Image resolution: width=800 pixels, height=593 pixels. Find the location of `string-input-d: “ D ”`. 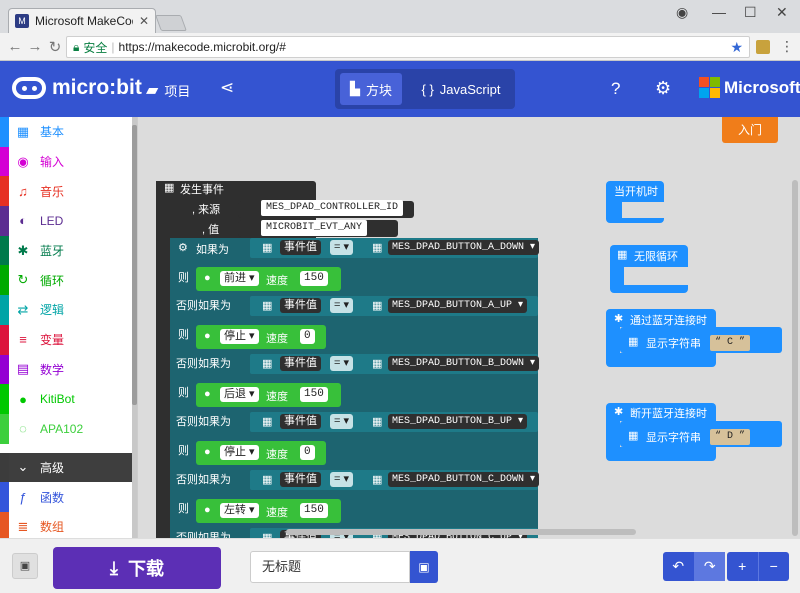

string-input-d: “ D ” is located at coordinates (730, 437).